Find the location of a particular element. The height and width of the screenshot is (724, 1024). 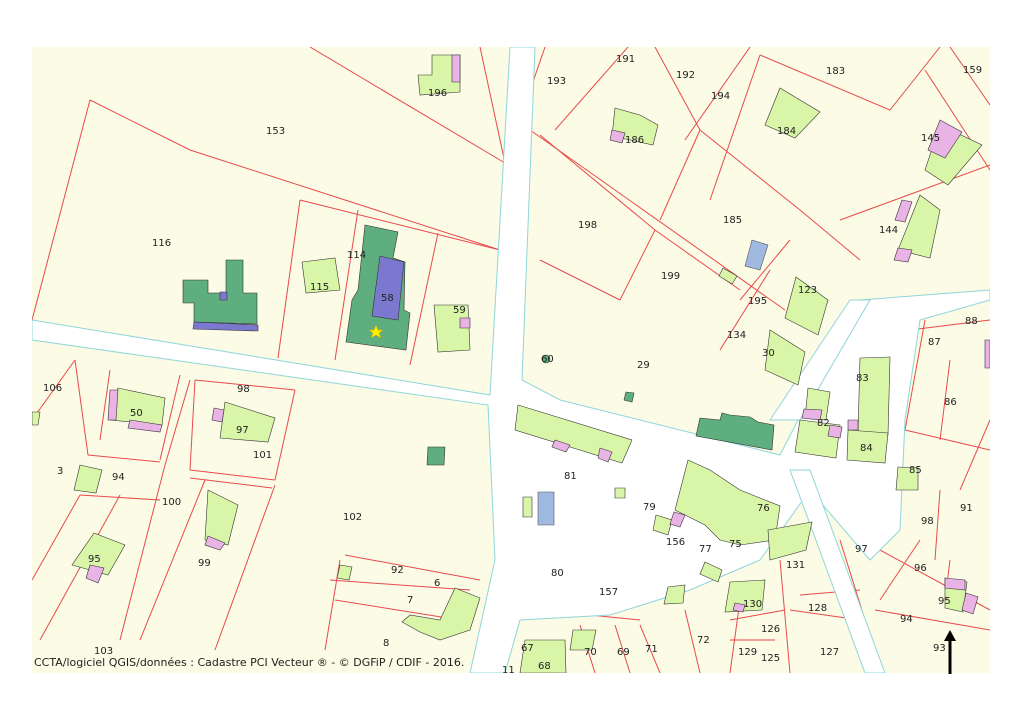

parcel-label: 116 is located at coordinates (161, 243).